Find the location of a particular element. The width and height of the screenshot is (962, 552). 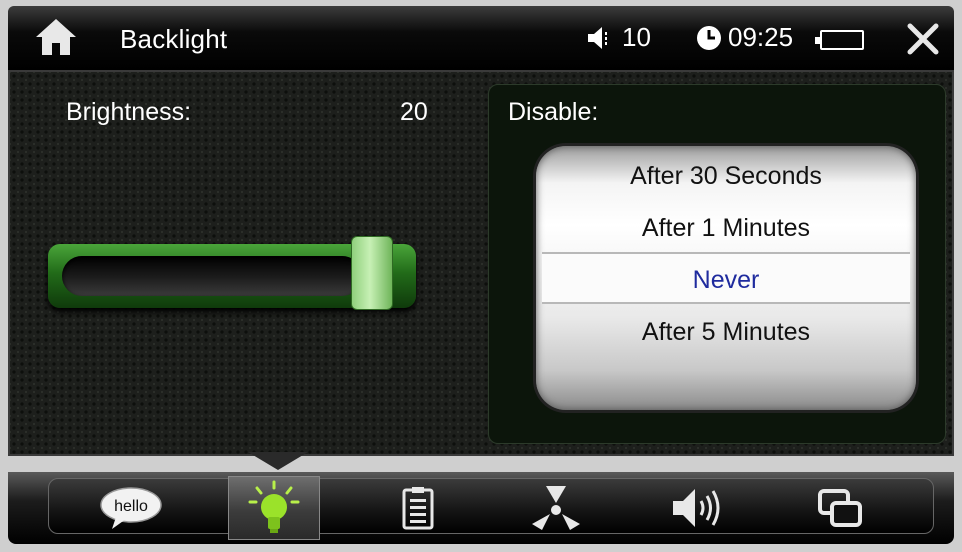

tab-radiation is located at coordinates (556, 508).